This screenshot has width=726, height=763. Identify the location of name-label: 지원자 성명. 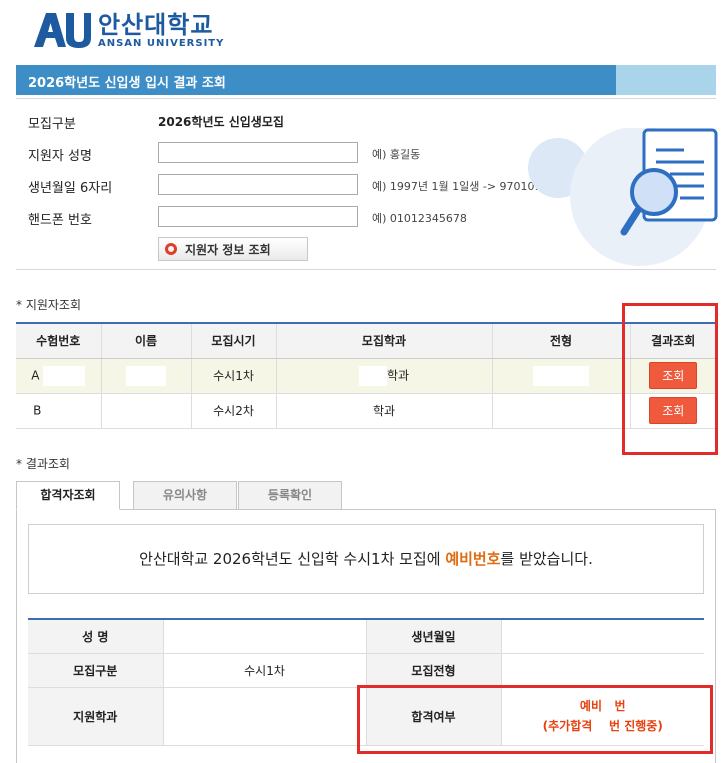
(60, 156).